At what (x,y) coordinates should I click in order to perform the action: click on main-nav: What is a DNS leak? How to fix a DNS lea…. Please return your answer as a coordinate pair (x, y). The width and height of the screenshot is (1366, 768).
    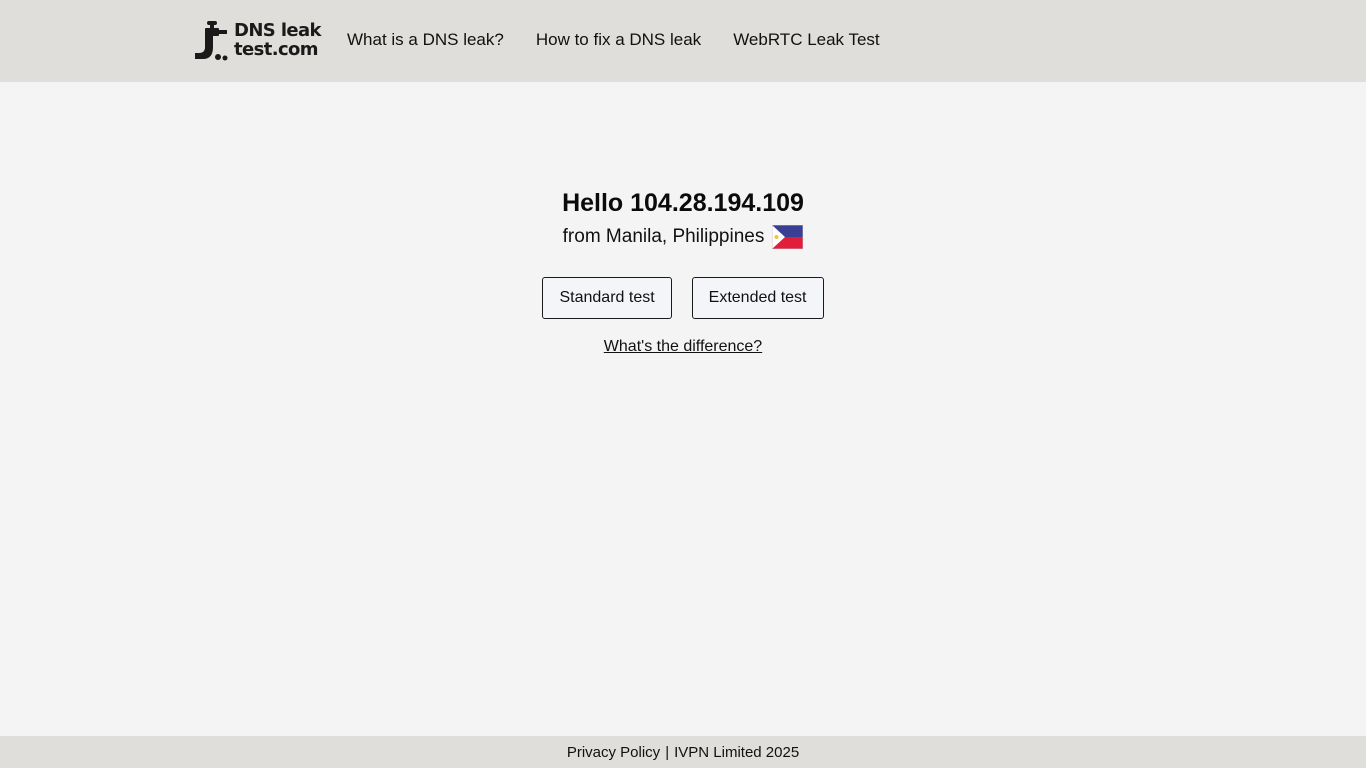
    Looking at the image, I should click on (613, 40).